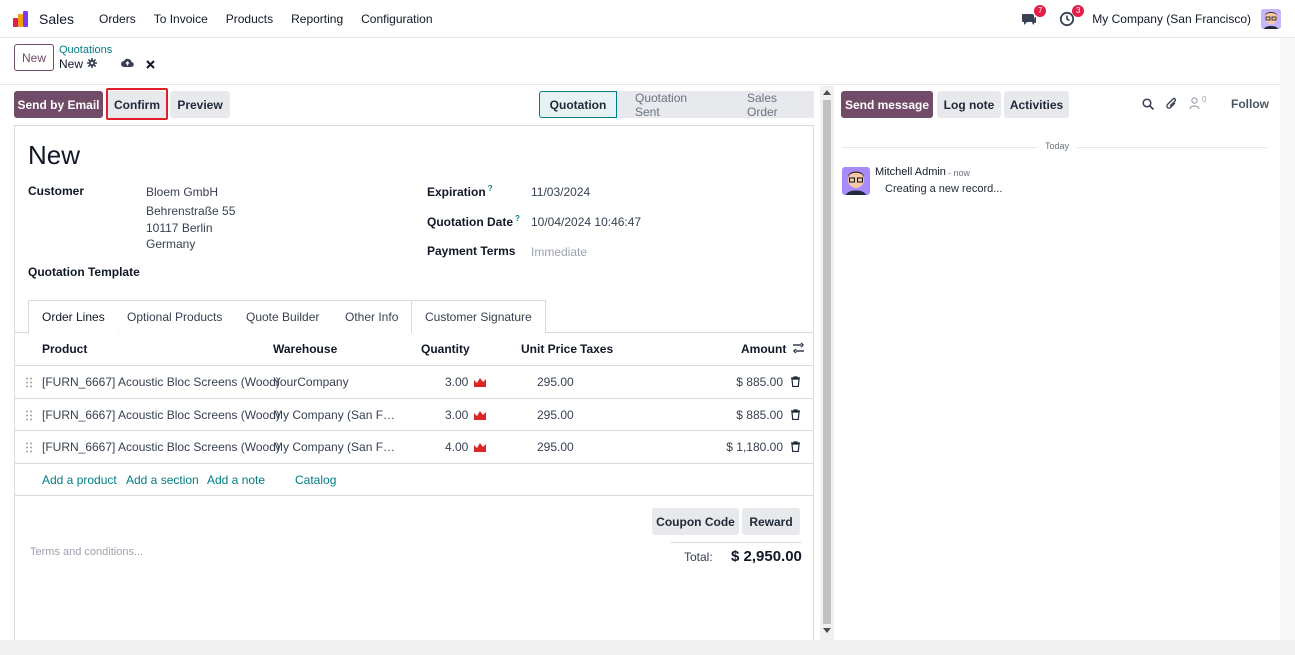 Image resolution: width=1295 pixels, height=655 pixels. I want to click on stage-arrow, so click(727, 104).